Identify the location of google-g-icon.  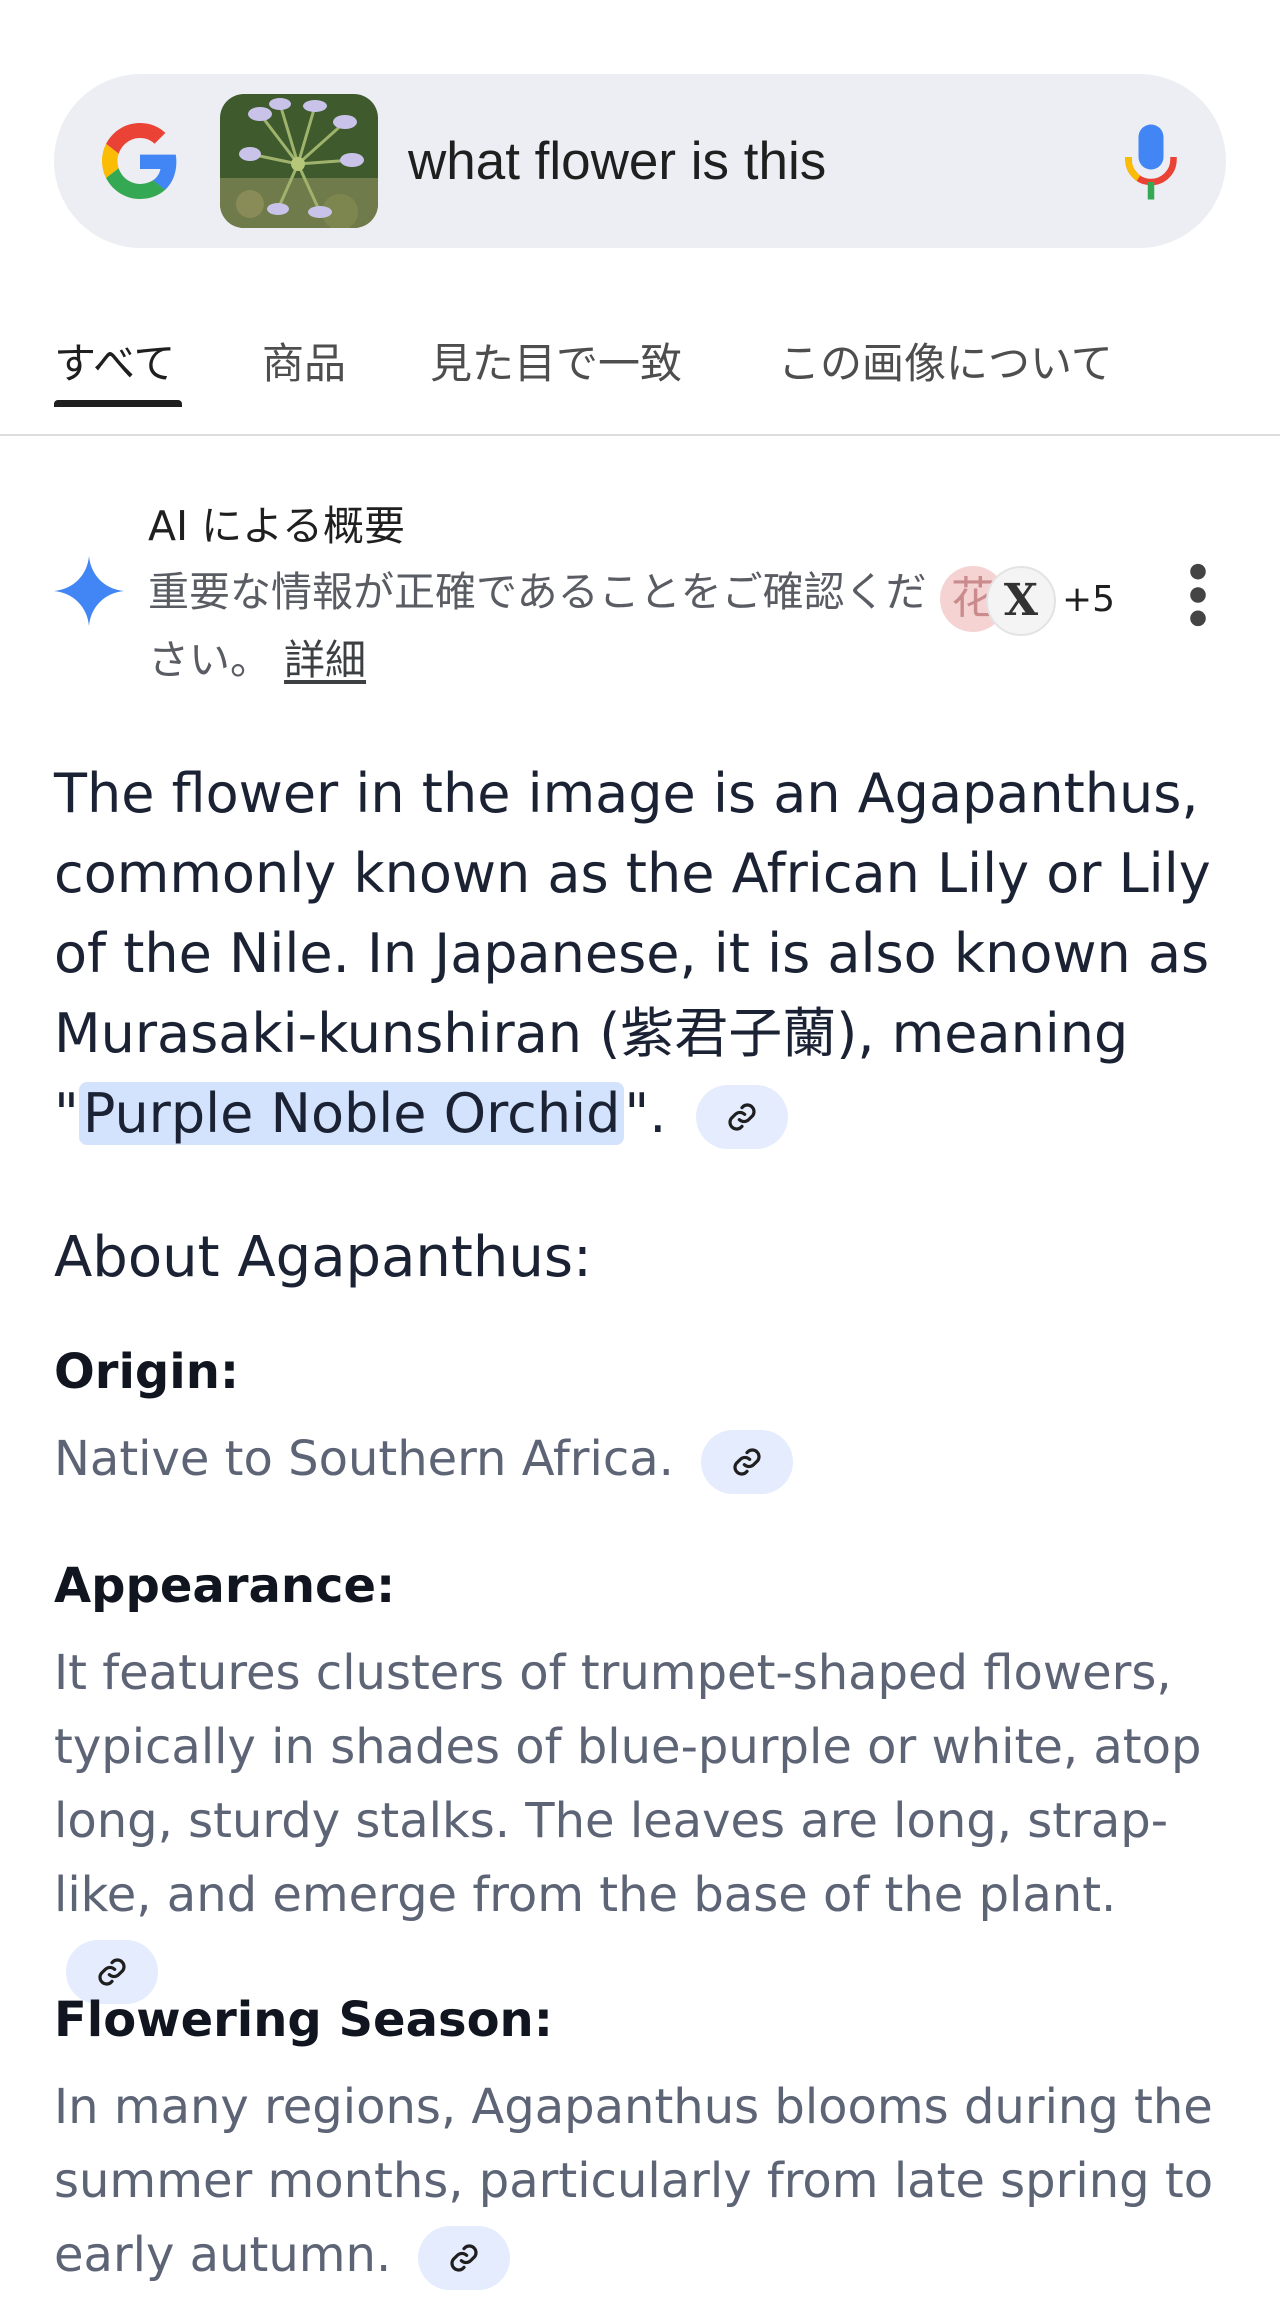
(140, 161).